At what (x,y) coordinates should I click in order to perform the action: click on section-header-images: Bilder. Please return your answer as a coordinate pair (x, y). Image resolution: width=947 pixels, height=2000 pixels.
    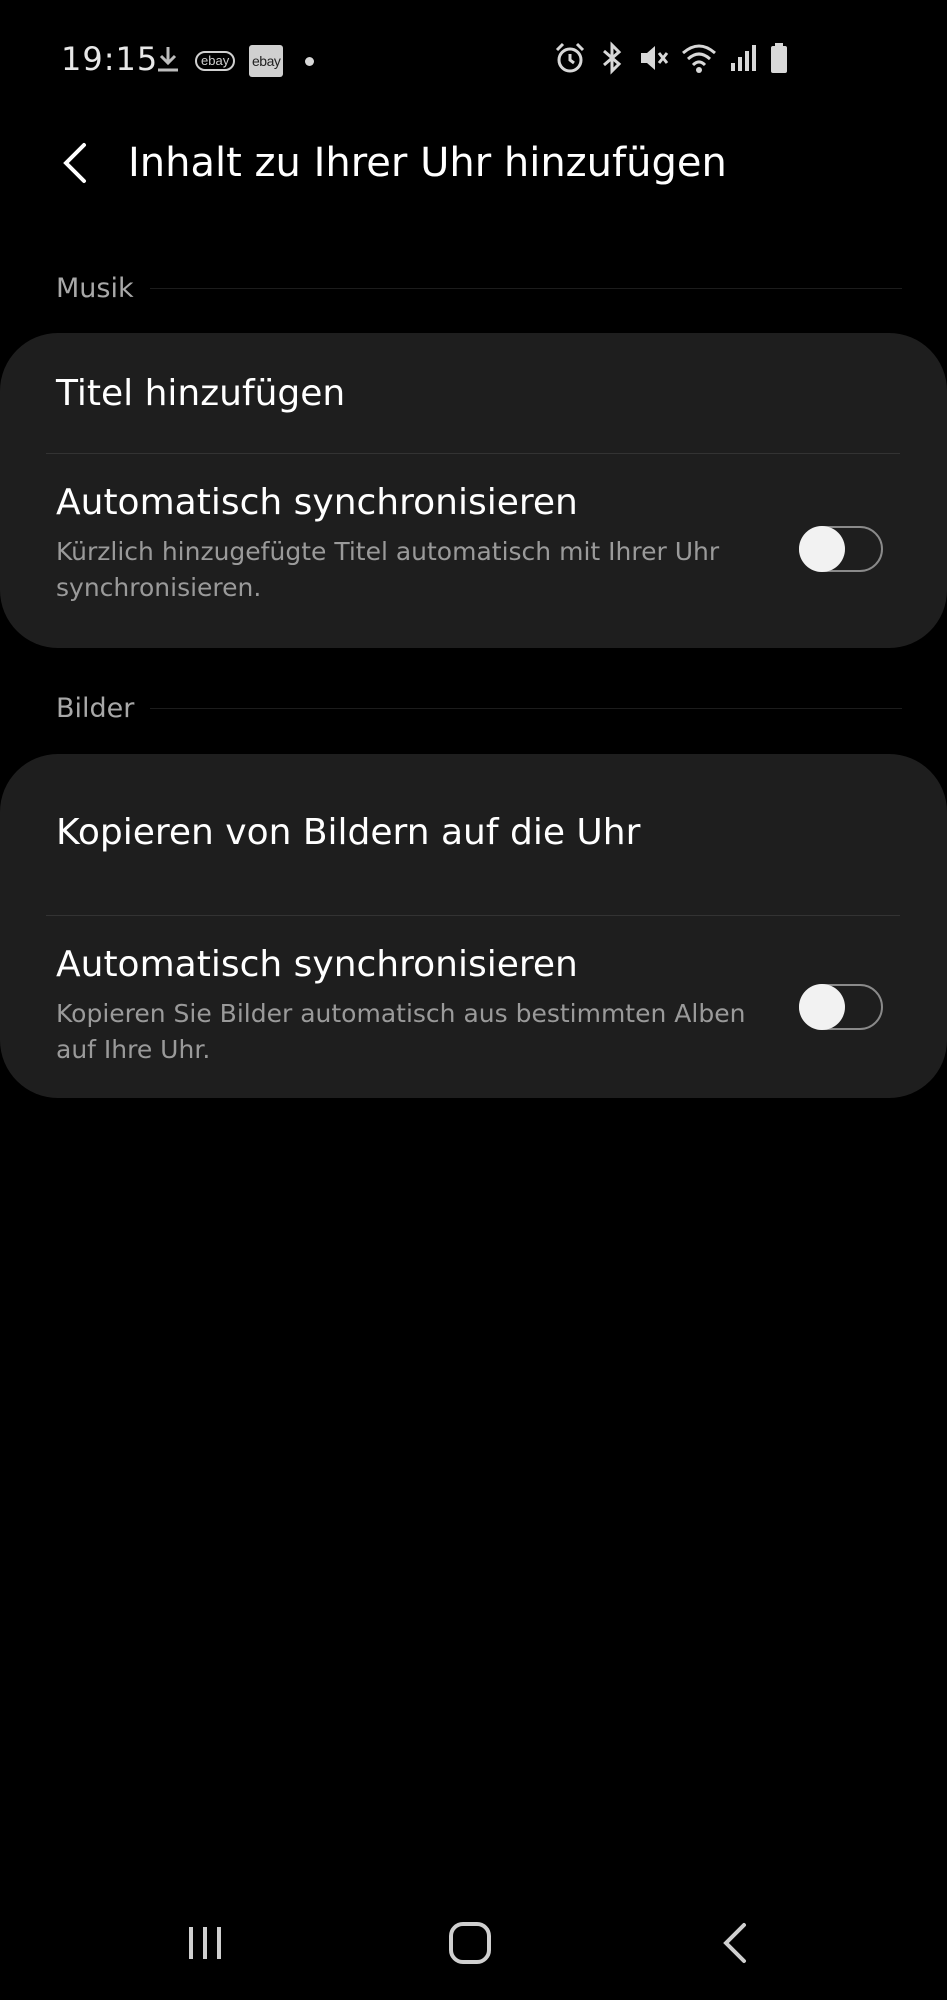
    Looking at the image, I should click on (479, 708).